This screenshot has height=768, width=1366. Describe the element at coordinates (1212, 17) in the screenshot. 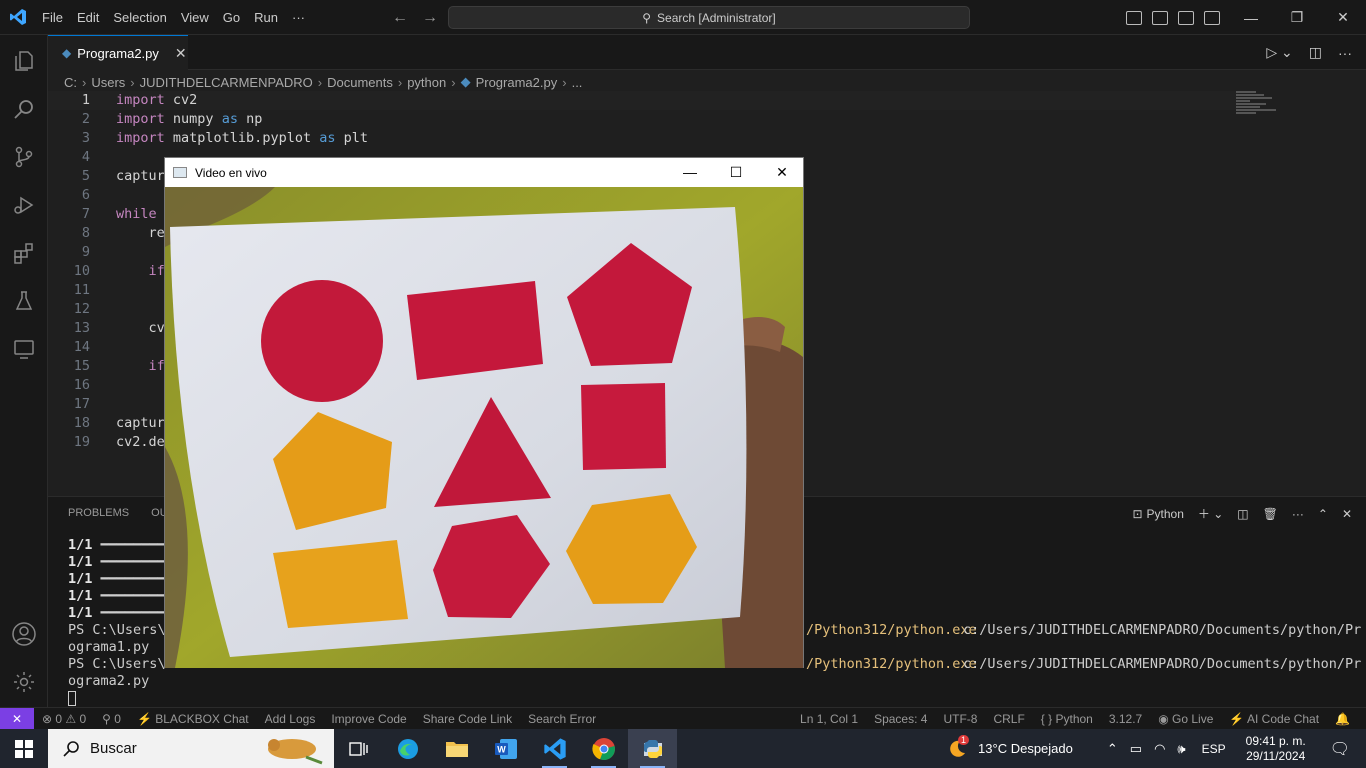

I see `customize-layout-icon` at that location.